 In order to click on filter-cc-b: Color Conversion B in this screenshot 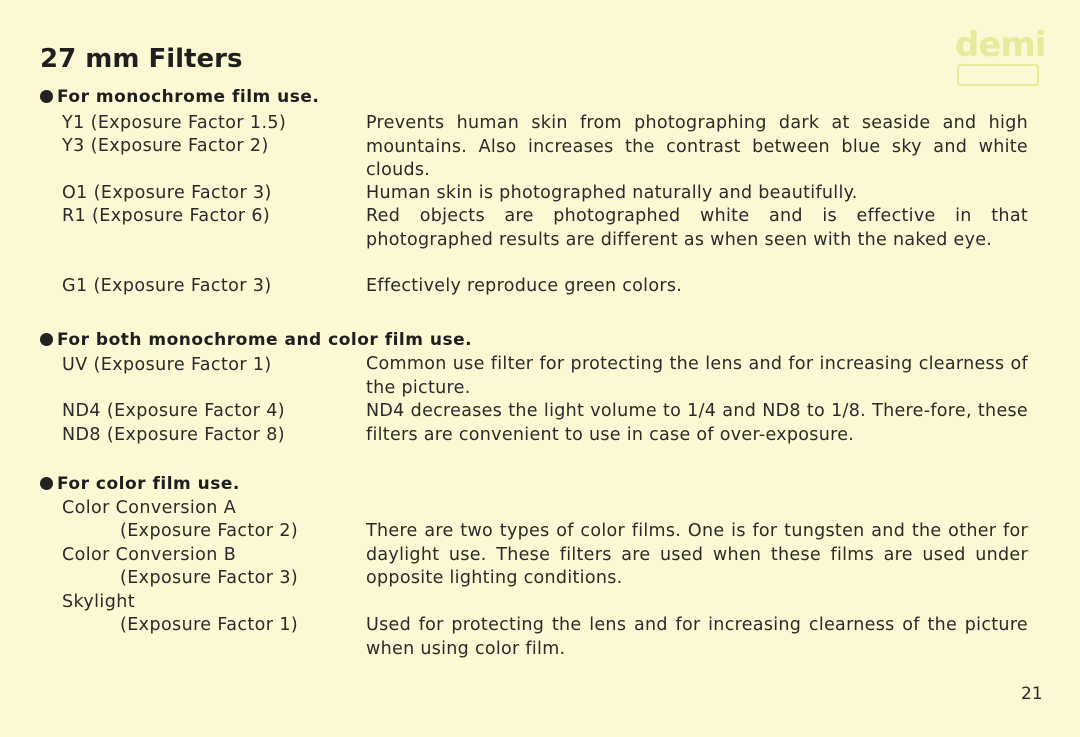, I will do `click(149, 555)`.